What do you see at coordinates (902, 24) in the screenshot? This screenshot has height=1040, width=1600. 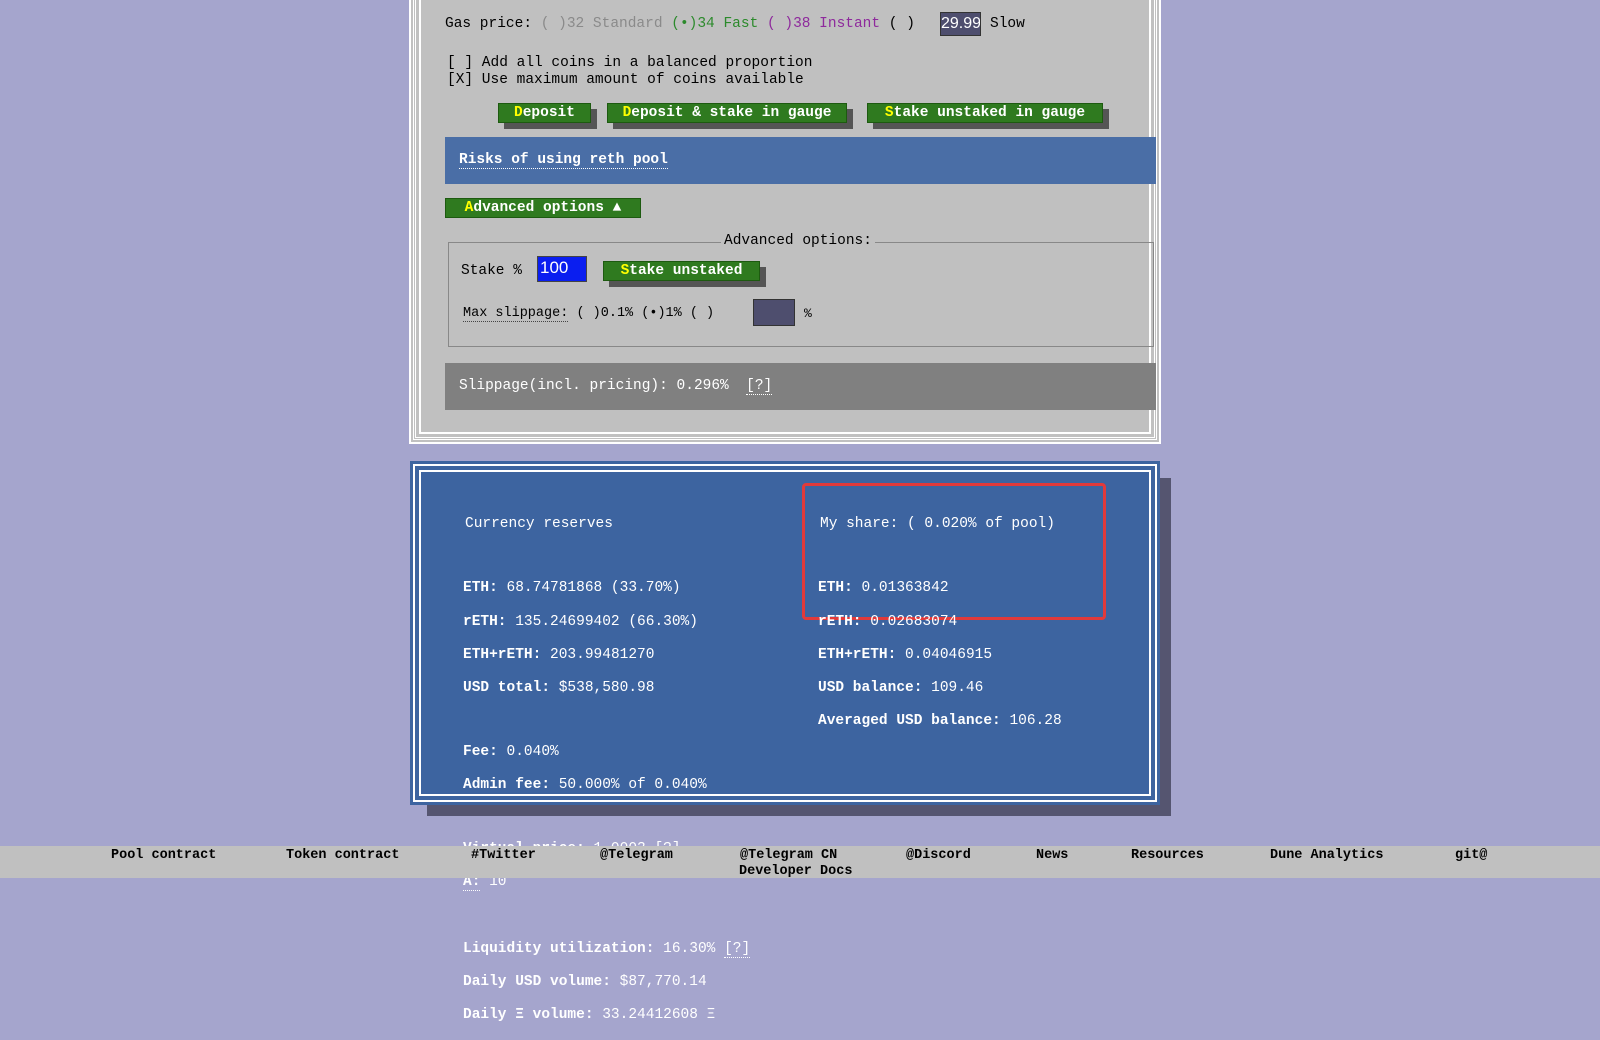 I see `gas-custom-radio: ( )` at bounding box center [902, 24].